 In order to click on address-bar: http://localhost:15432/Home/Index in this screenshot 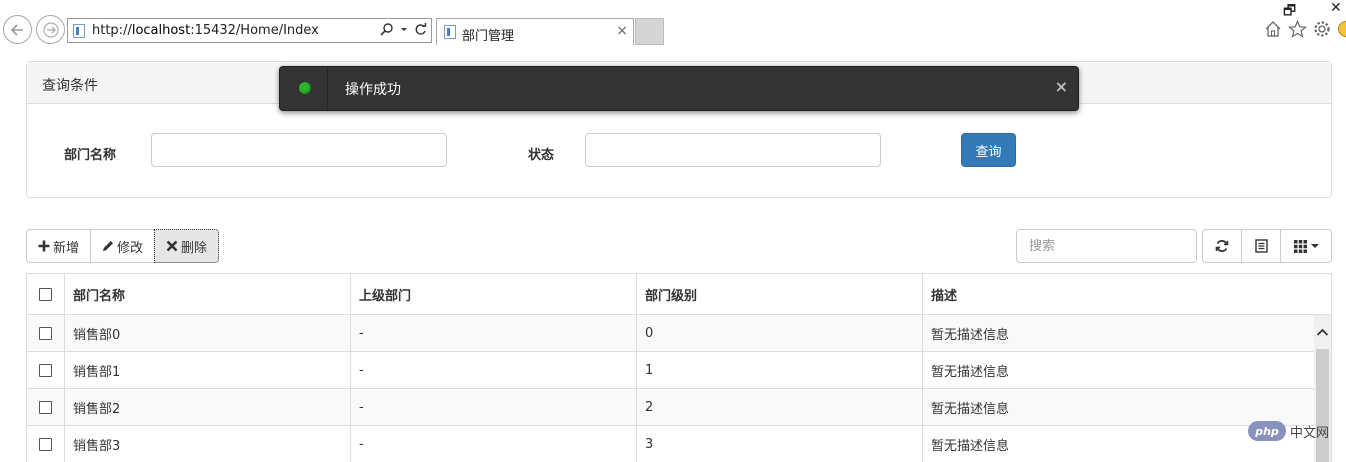, I will do `click(249, 30)`.